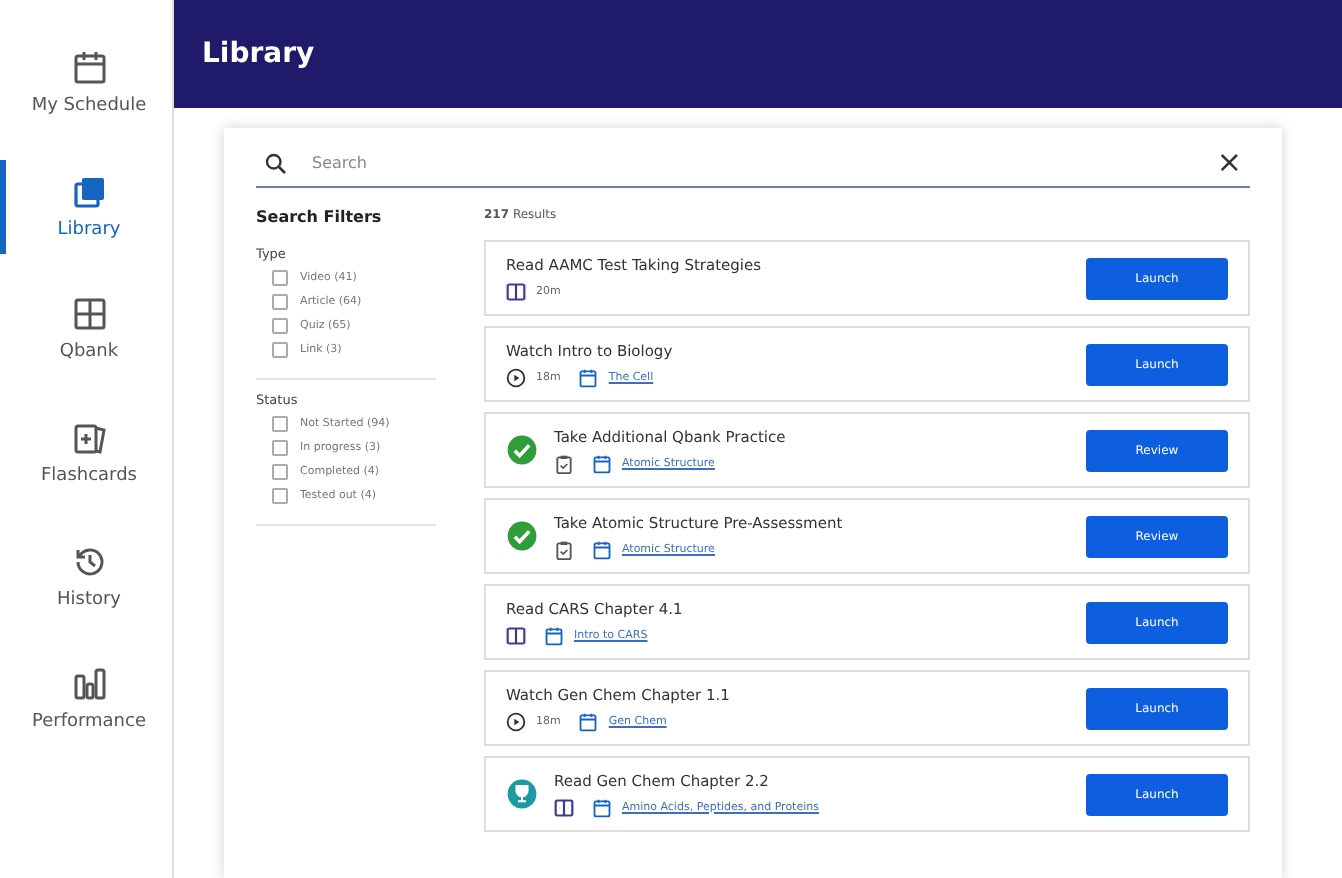  Describe the element at coordinates (86, 577) in the screenshot. I see `sidebar-item: History` at that location.